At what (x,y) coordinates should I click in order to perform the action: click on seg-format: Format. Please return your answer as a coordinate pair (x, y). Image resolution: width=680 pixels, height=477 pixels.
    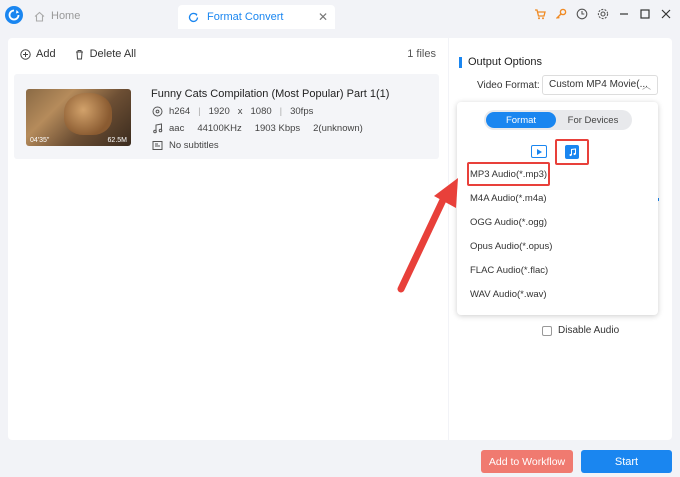
    Looking at the image, I should click on (521, 120).